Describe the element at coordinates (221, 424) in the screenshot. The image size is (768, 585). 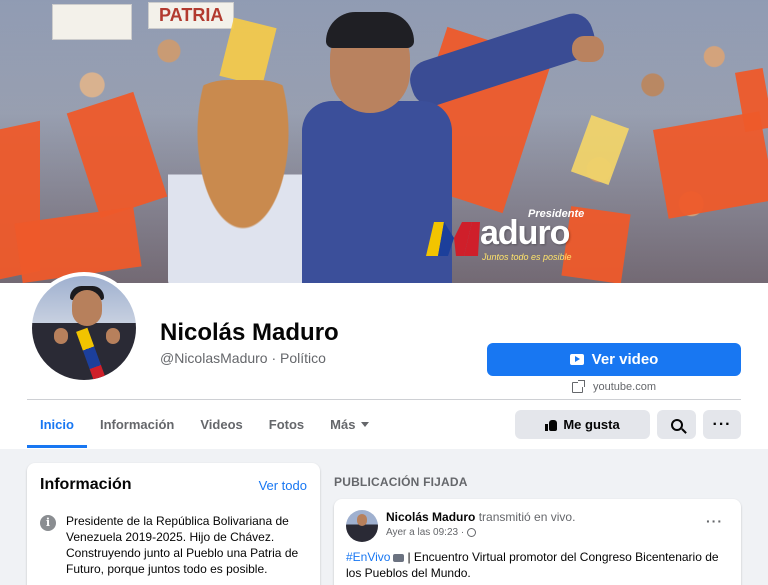
I see `tab-videos: Videos` at that location.